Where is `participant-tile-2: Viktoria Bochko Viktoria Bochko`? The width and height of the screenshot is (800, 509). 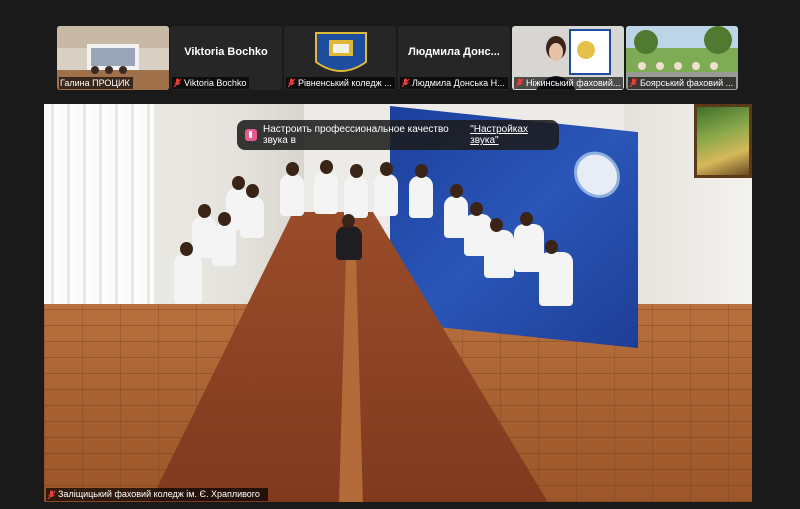
participant-tile-2: Viktoria Bochko Viktoria Bochko is located at coordinates (226, 58).